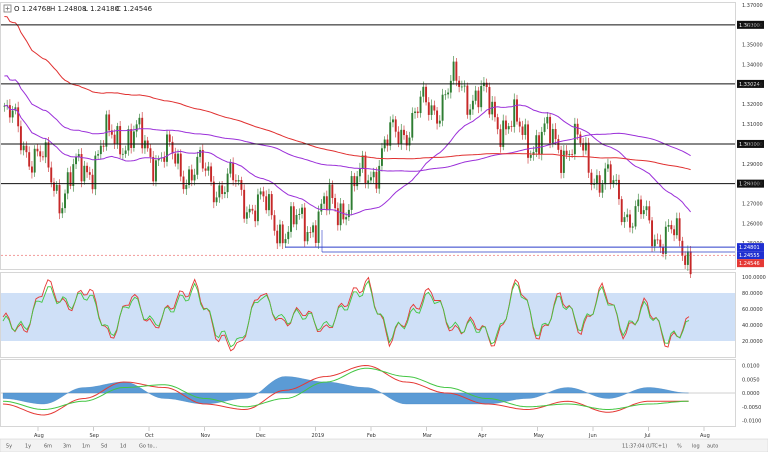 The image size is (768, 452). I want to click on x-tick-label: Mar, so click(428, 436).